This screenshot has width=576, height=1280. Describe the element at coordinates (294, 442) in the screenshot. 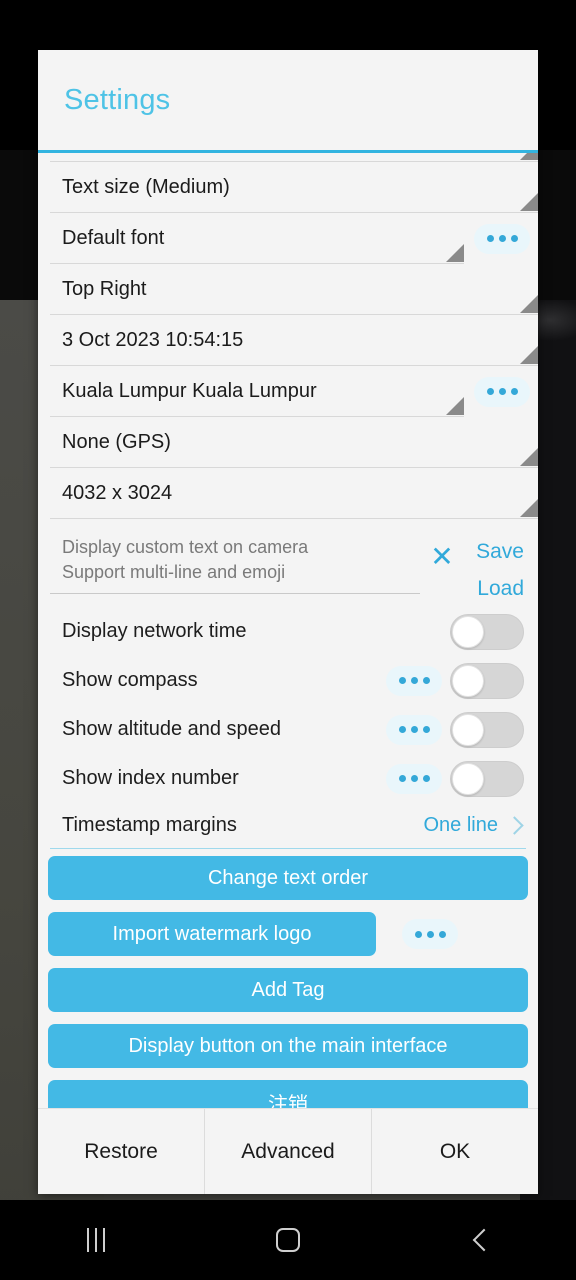

I see `spinner-6: None (GPS)` at that location.